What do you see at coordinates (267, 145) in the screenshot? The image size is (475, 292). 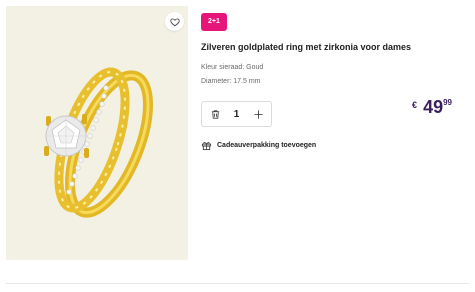 I see `gift-wrap-label: Cadeauverpakking toevoegen` at bounding box center [267, 145].